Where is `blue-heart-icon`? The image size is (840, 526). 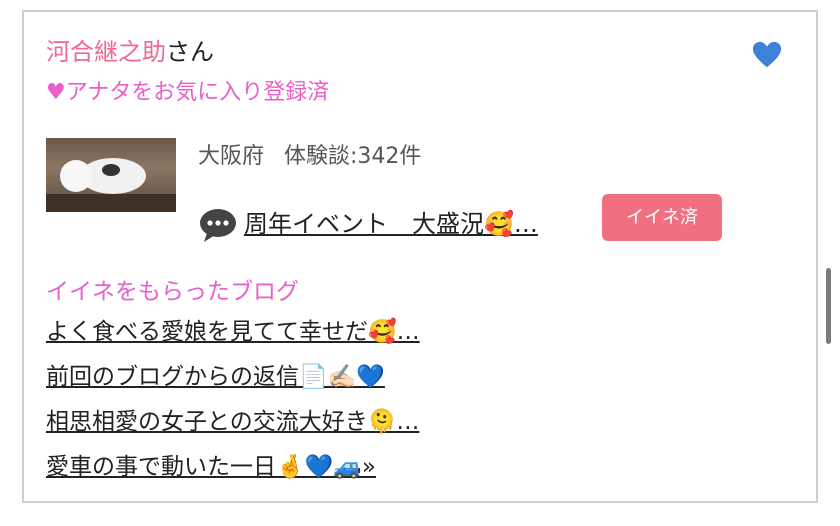
blue-heart-icon is located at coordinates (767, 55).